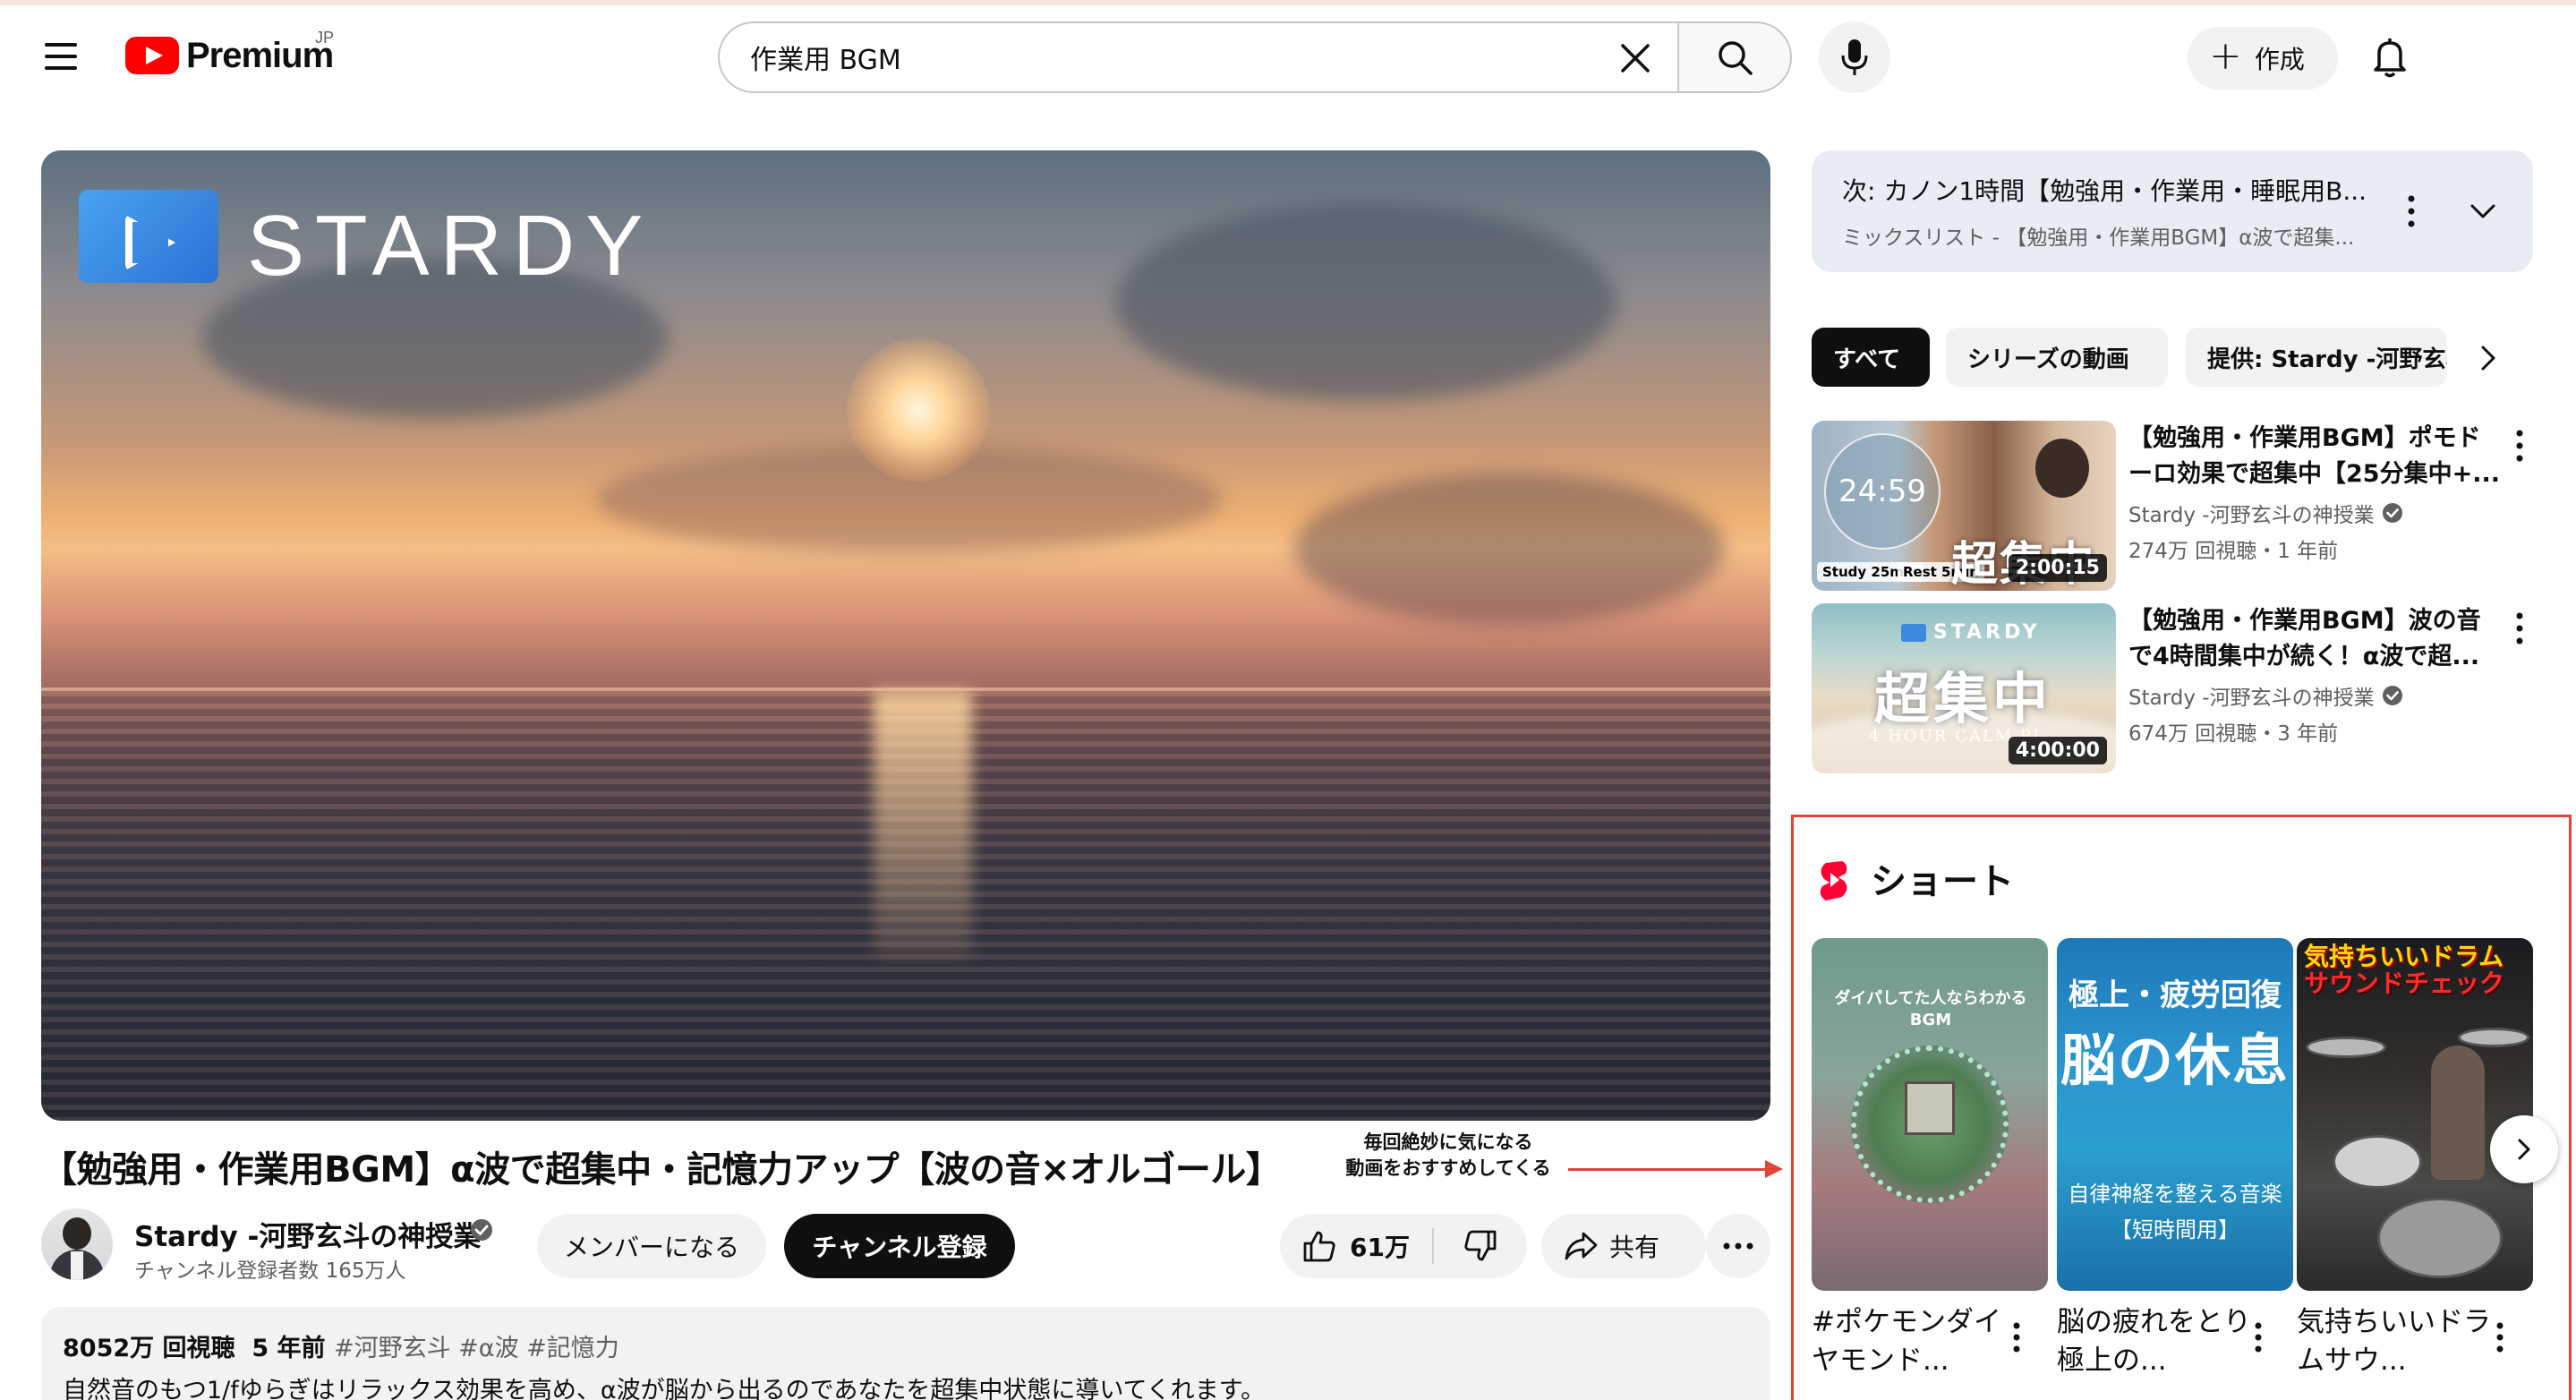 This screenshot has height=1400, width=2576. What do you see at coordinates (2233, 551) in the screenshot?
I see `video-stats: 274万 回視聴・1 年前` at bounding box center [2233, 551].